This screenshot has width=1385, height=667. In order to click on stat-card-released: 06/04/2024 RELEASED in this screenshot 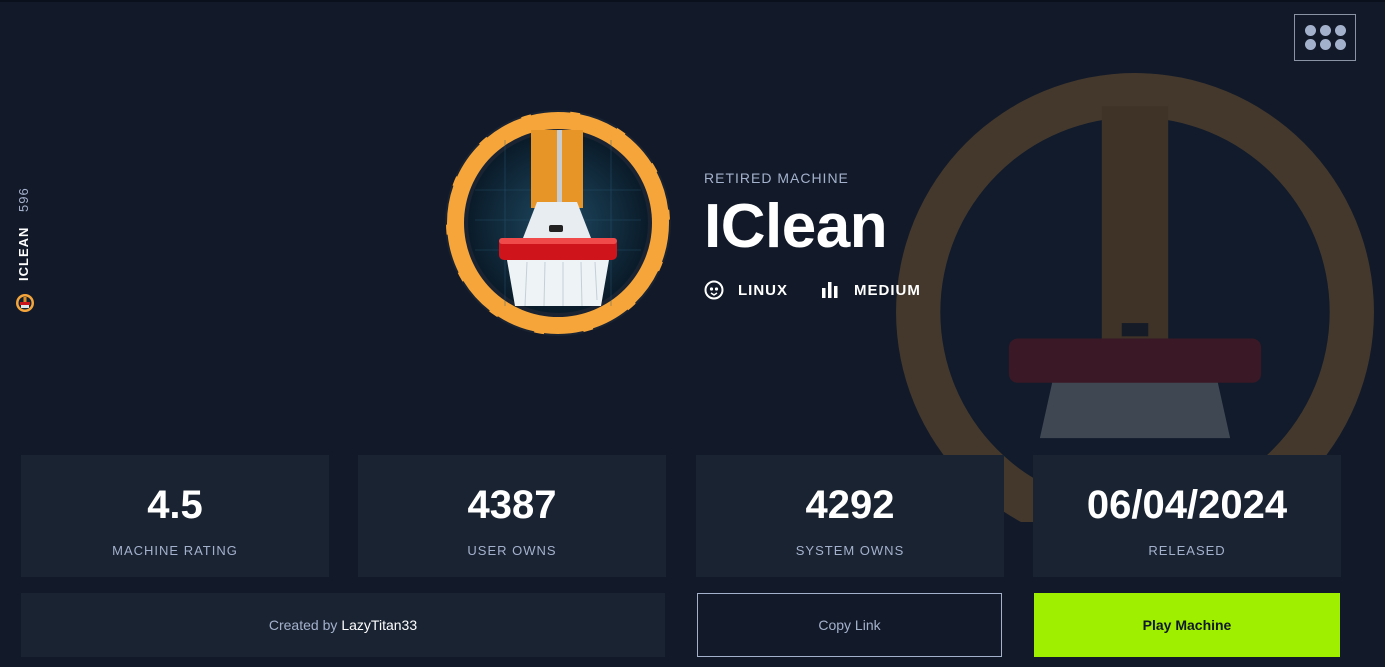, I will do `click(1187, 516)`.